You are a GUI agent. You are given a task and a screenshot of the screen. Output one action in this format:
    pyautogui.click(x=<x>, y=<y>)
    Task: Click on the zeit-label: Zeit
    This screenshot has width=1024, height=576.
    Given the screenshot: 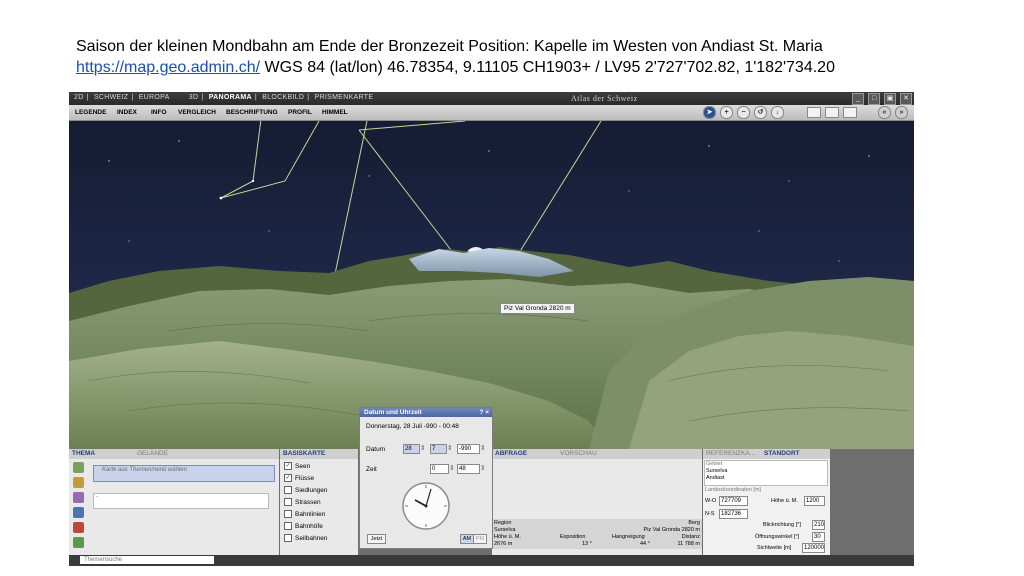 What is the action you would take?
    pyautogui.click(x=371, y=469)
    